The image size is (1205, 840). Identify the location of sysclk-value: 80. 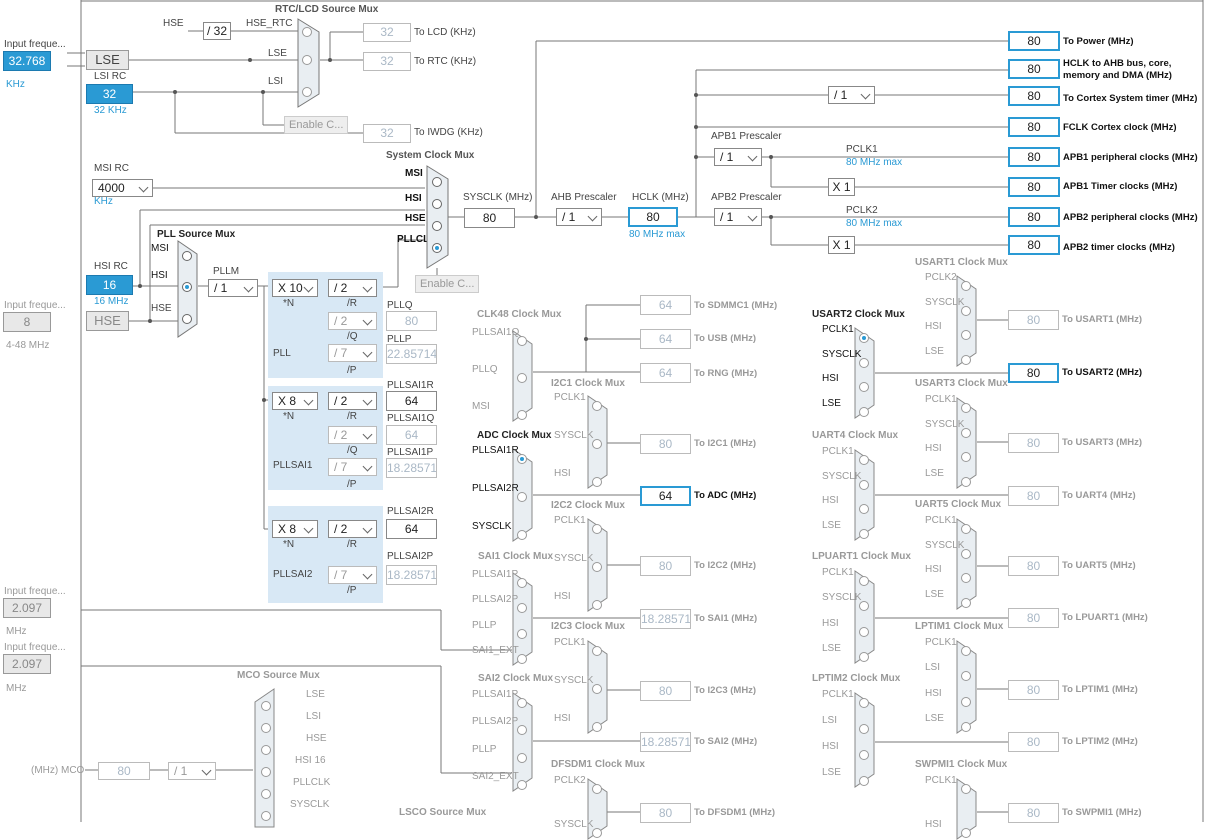
(489, 218).